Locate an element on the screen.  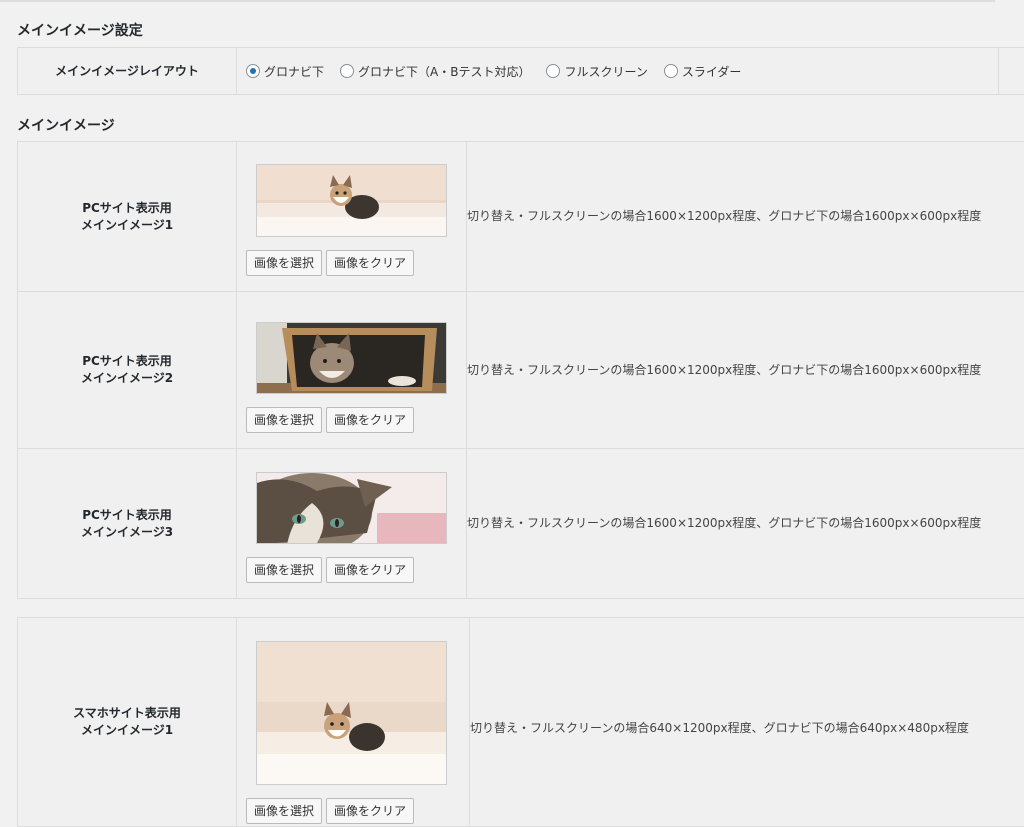
image-row-label: スマホサイト表示用 メインイメージ1 is located at coordinates (127, 722).